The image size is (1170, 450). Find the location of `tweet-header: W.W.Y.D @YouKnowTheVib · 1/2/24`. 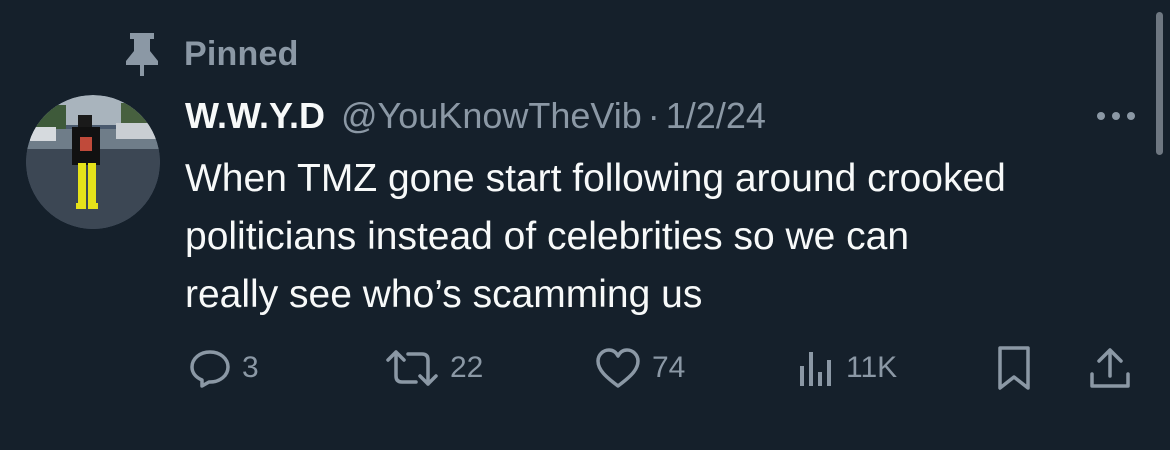

tweet-header: W.W.Y.D @YouKnowTheVib · 1/2/24 is located at coordinates (475, 116).